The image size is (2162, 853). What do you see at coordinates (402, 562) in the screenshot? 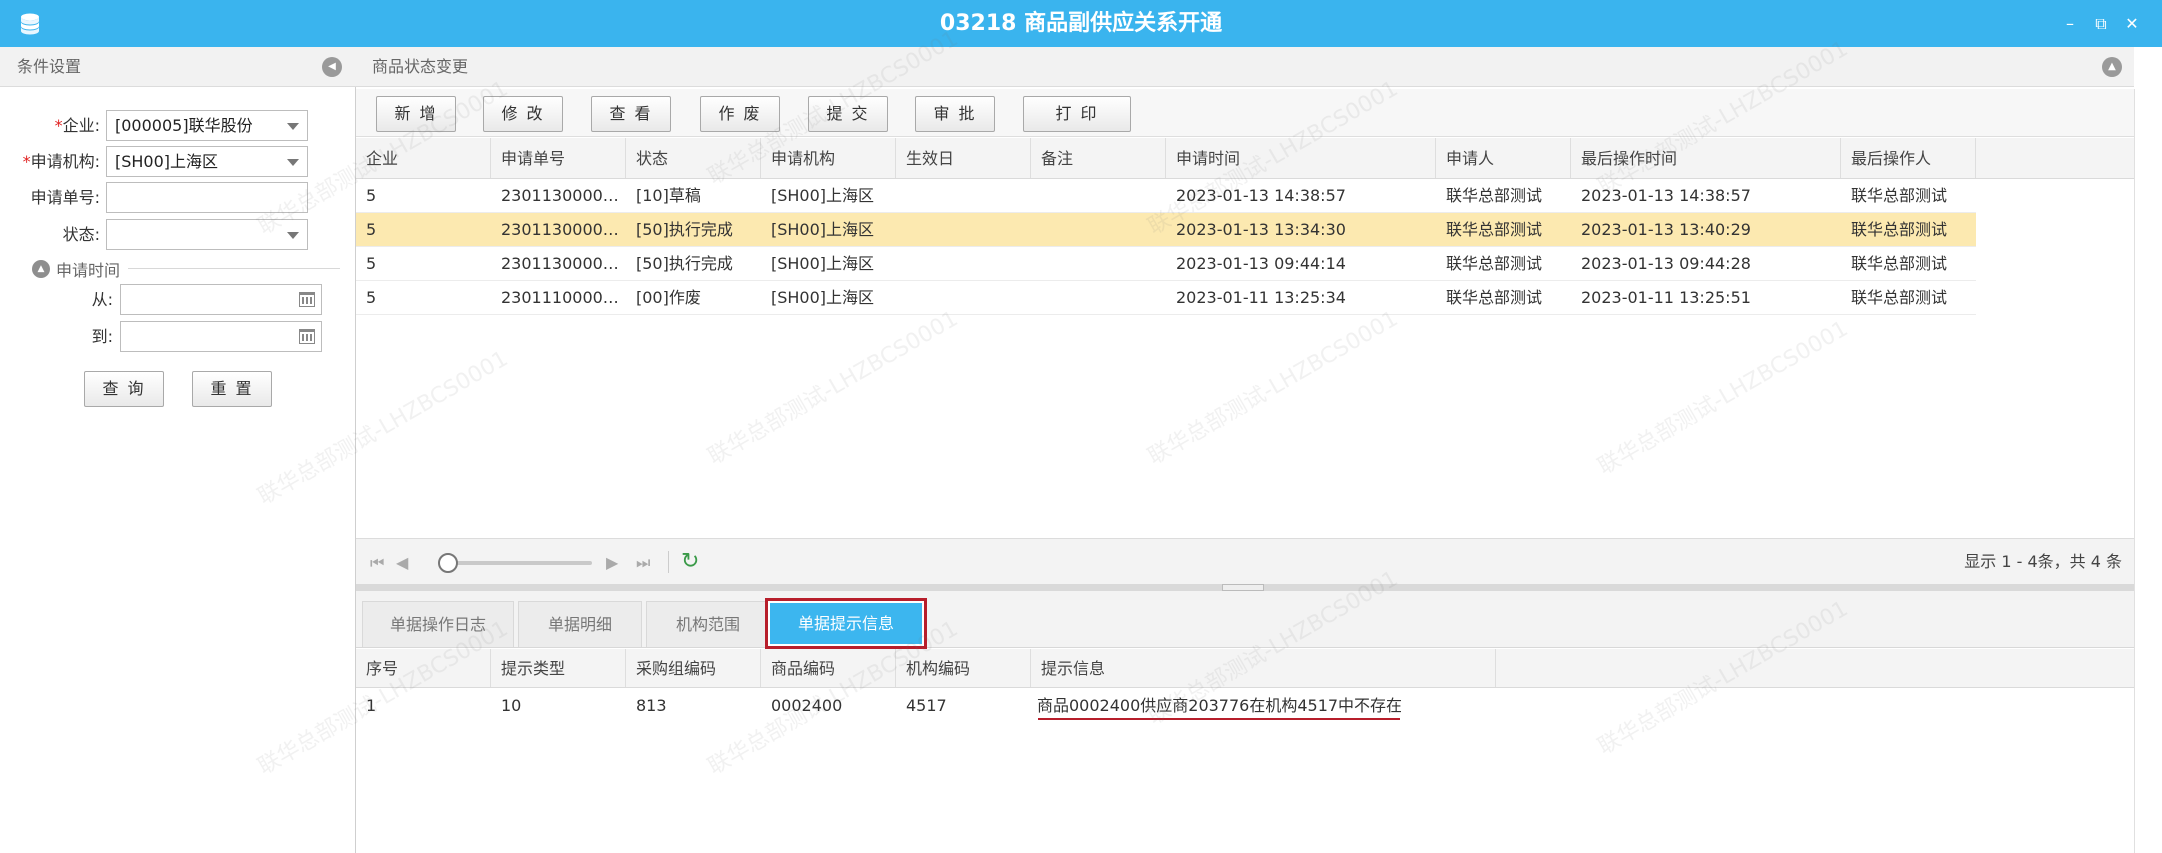
I see `prev-page-icon: ◀` at bounding box center [402, 562].